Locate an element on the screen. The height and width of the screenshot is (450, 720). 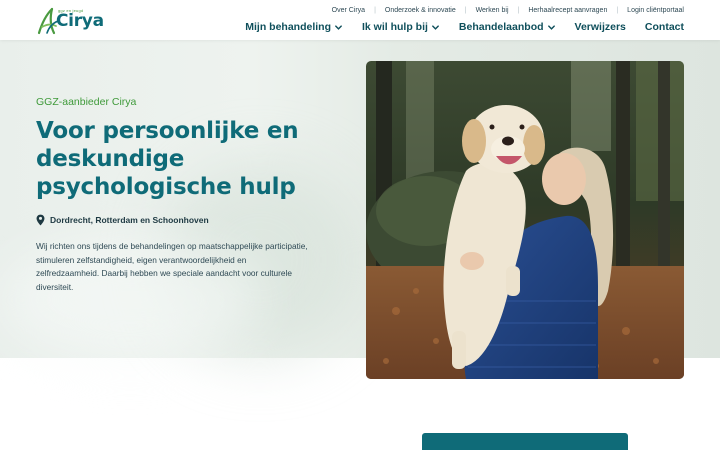
utility-link-herhaalrecept: Herhaalrecept aanvragen is located at coordinates (567, 10).